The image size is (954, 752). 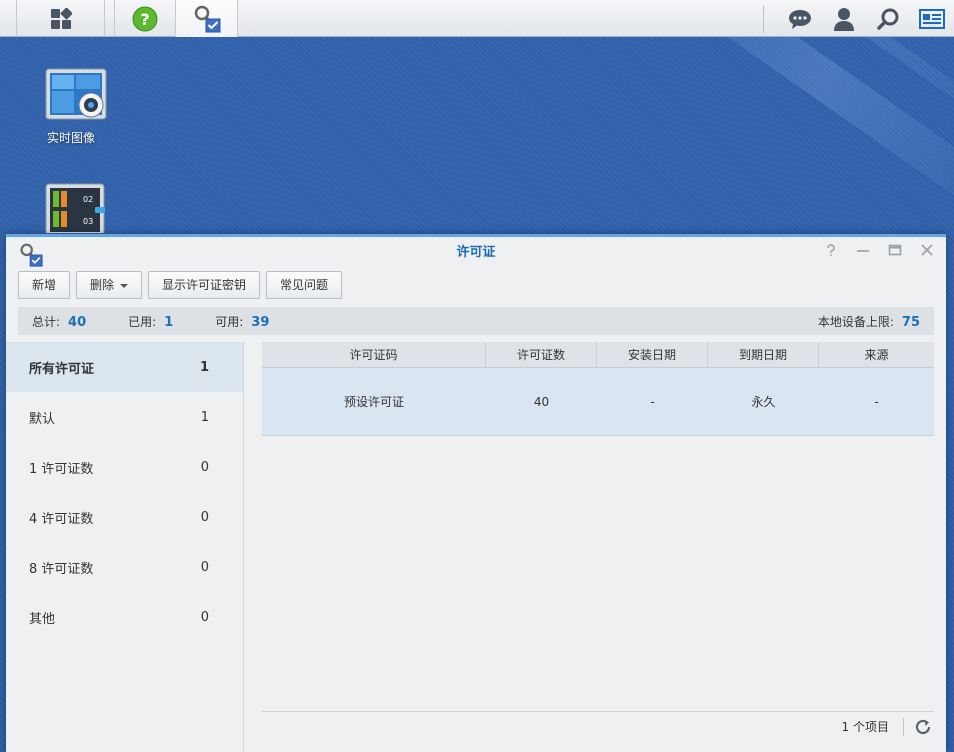 What do you see at coordinates (260, 322) in the screenshot?
I see `summary-available-value: 39` at bounding box center [260, 322].